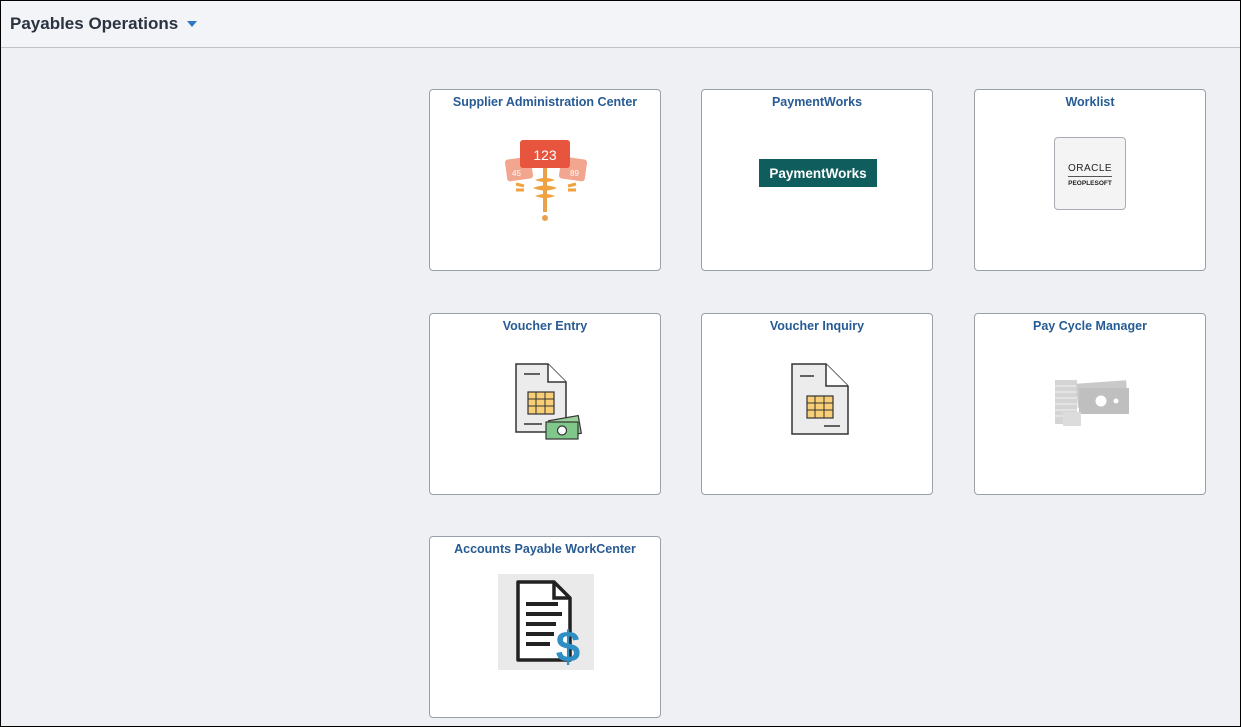 Image resolution: width=1241 pixels, height=727 pixels. I want to click on svg-text: 45, so click(516, 173).